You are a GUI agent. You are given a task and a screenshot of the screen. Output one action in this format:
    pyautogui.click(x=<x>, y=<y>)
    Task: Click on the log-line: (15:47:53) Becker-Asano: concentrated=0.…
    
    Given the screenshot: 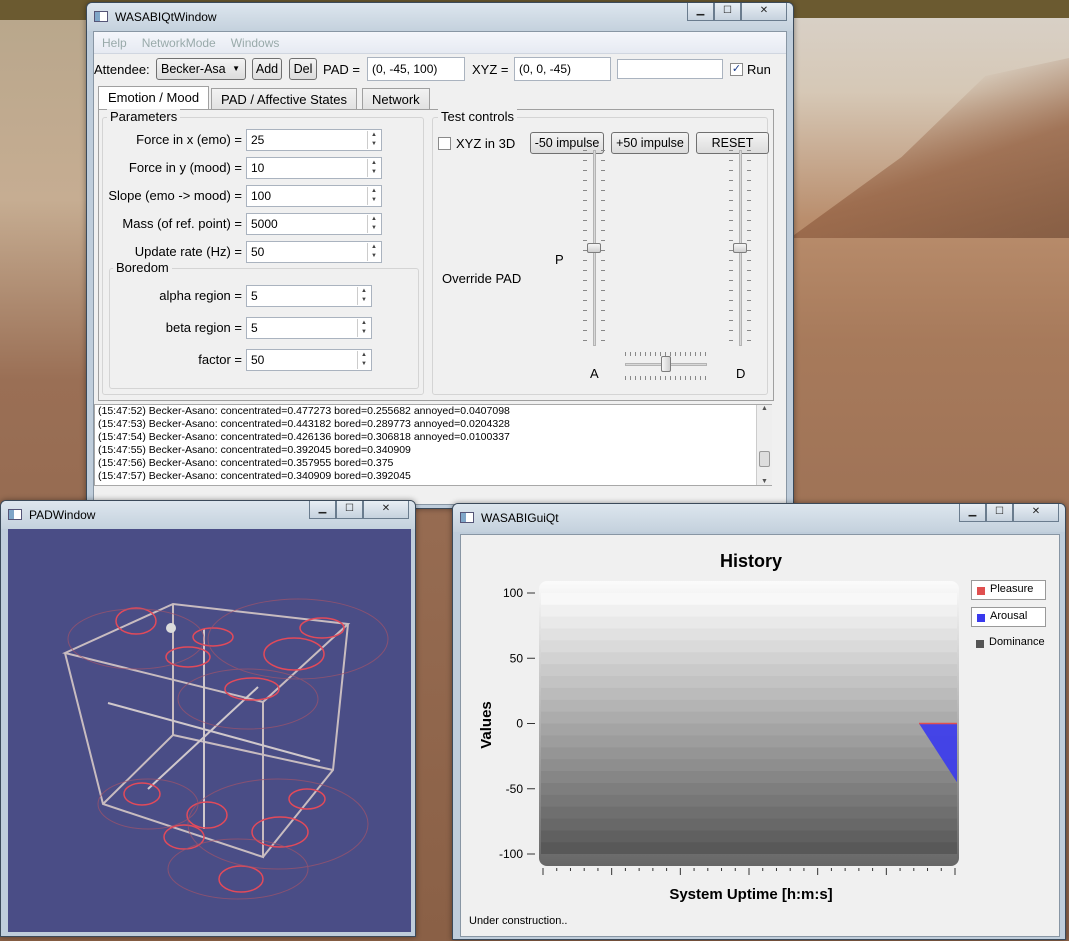 What is the action you would take?
    pyautogui.click(x=304, y=424)
    